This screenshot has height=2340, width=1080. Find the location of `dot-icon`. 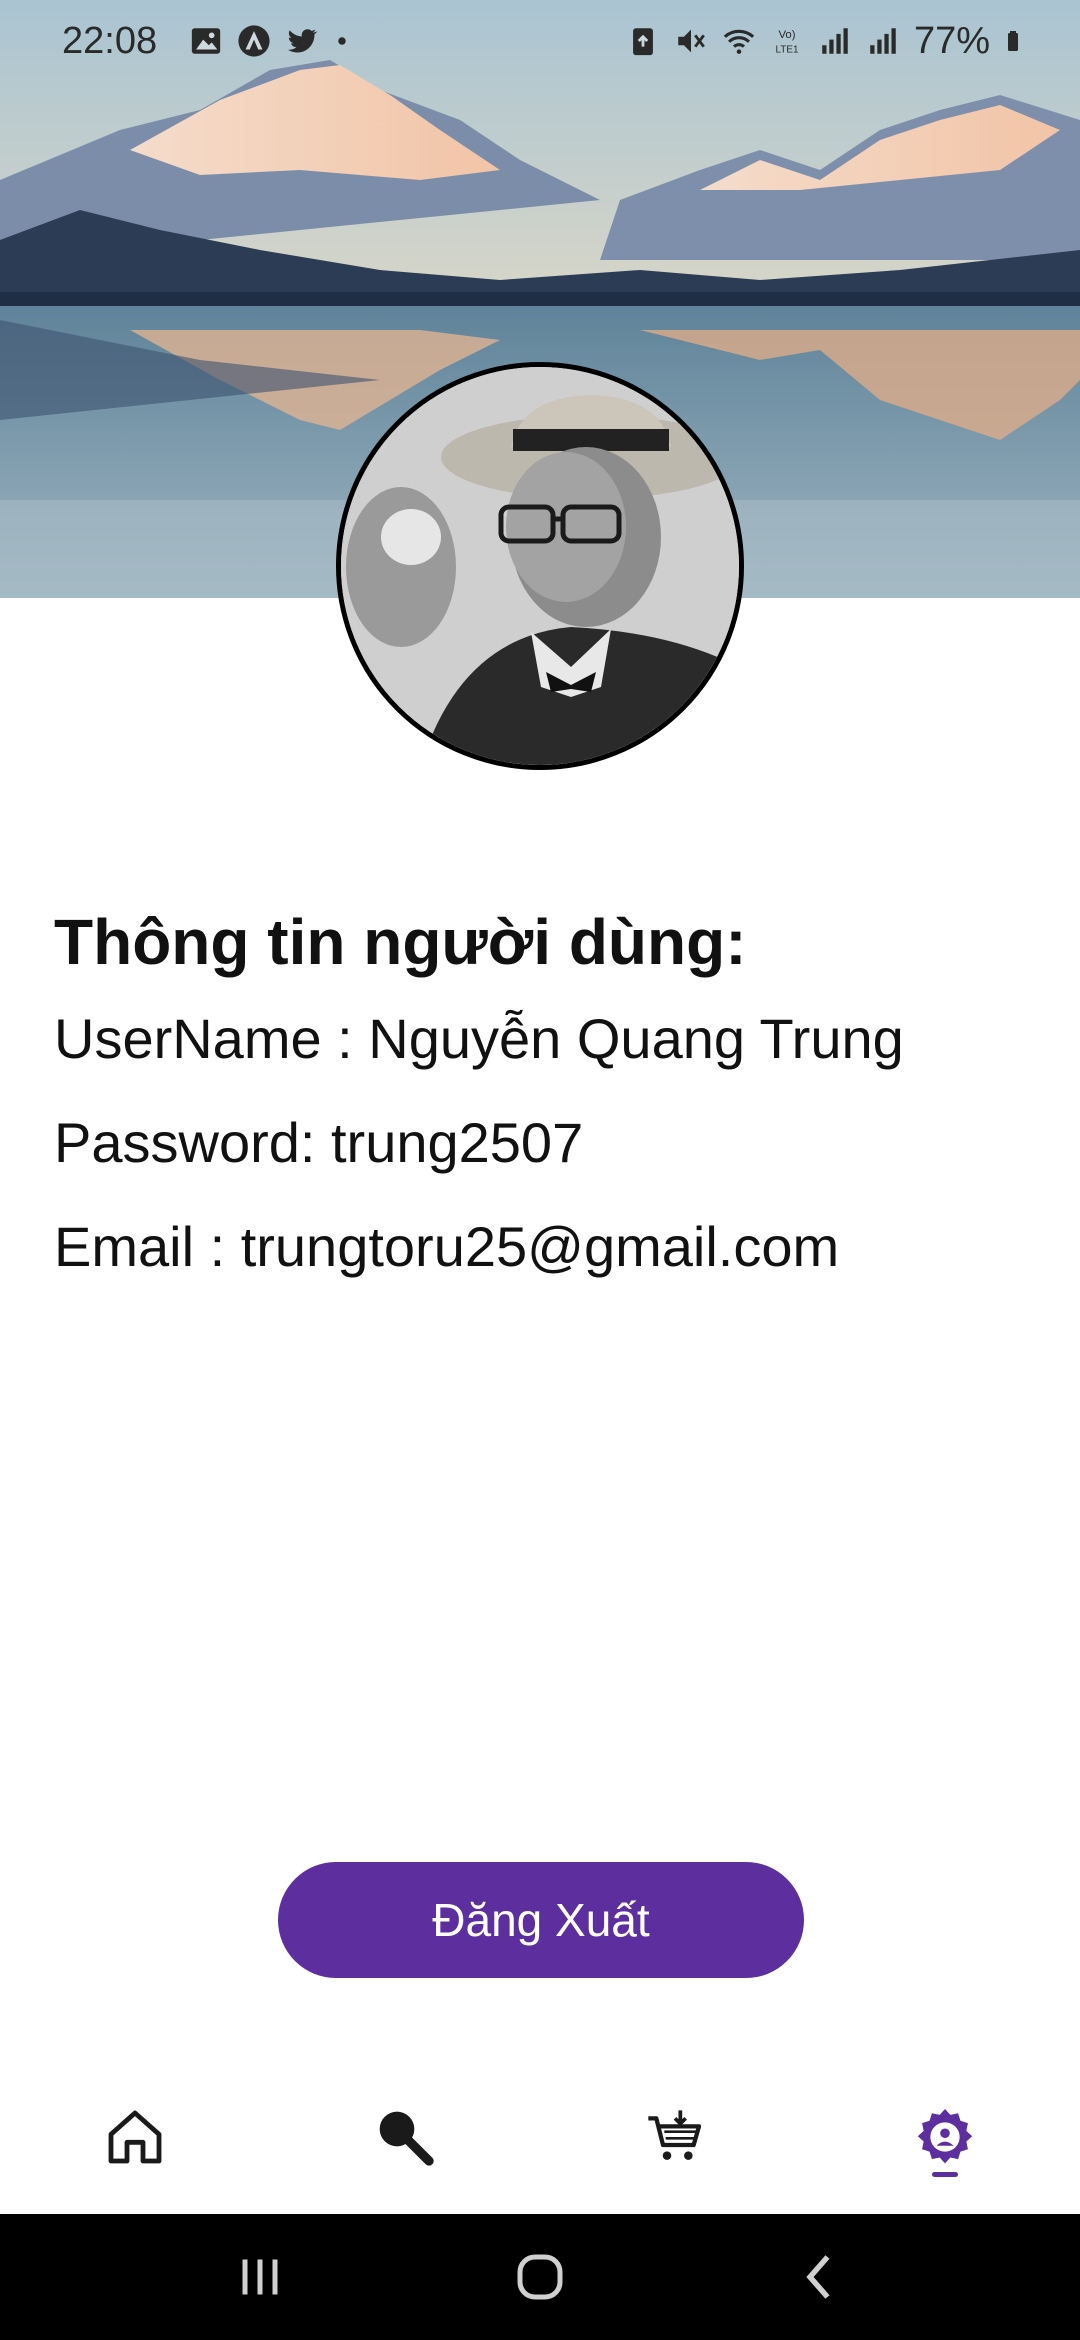

dot-icon is located at coordinates (342, 41).